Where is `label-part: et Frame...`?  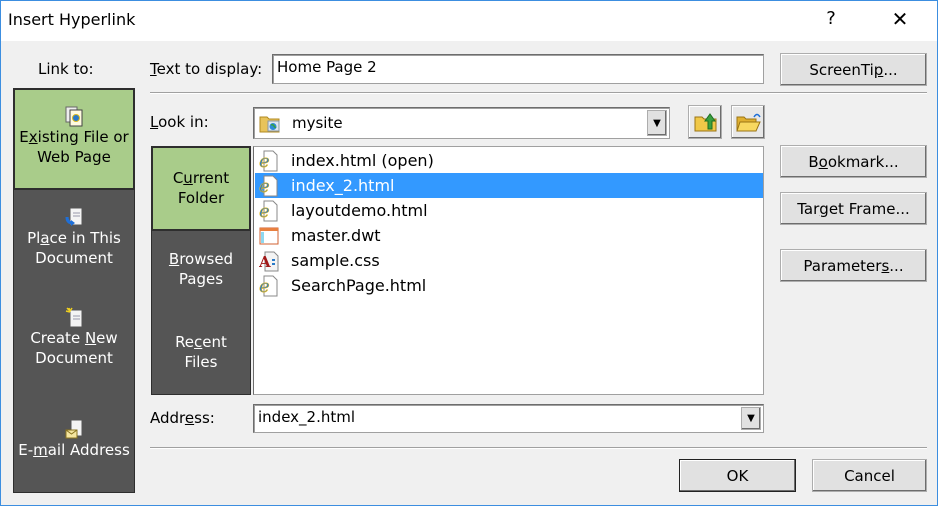 label-part: et Frame... is located at coordinates (869, 208).